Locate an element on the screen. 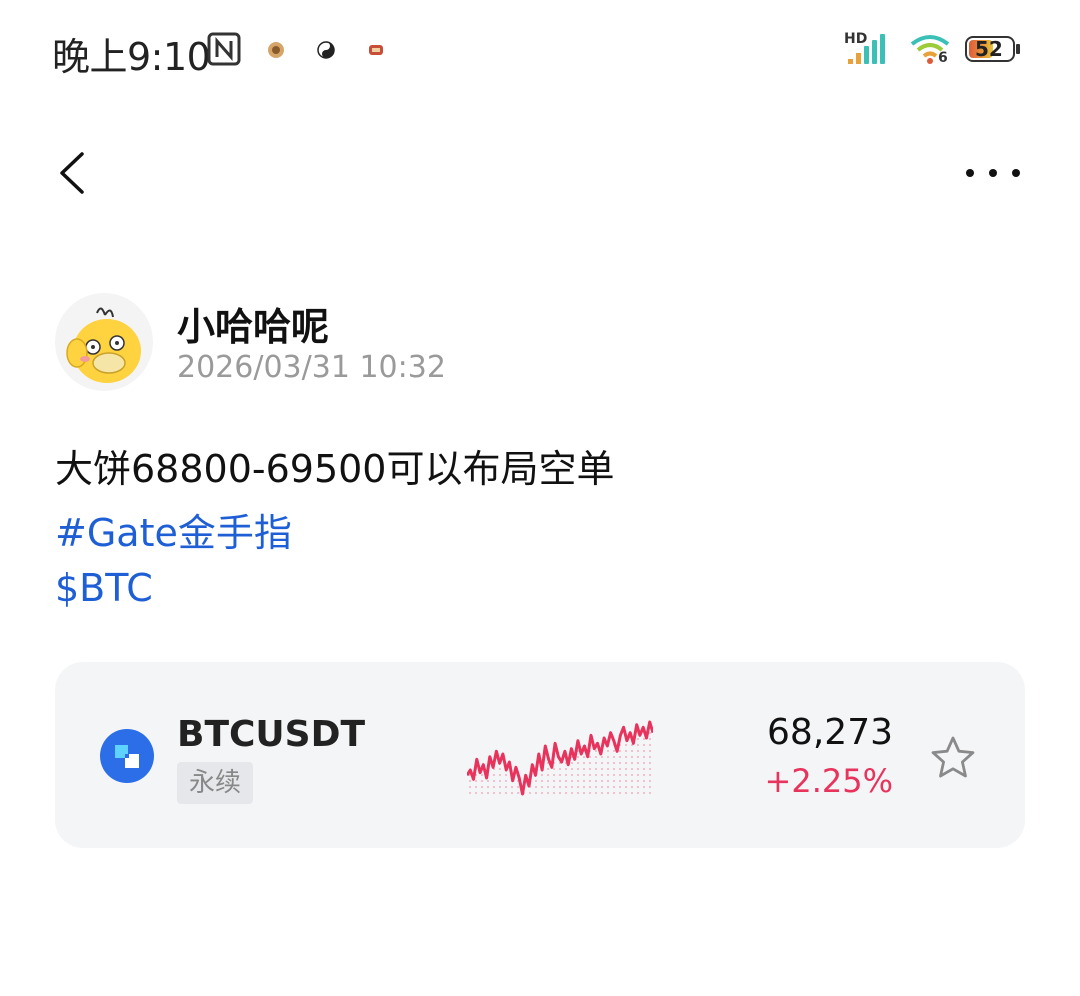 The width and height of the screenshot is (1080, 996). chevron-left-icon is located at coordinates (75, 173).